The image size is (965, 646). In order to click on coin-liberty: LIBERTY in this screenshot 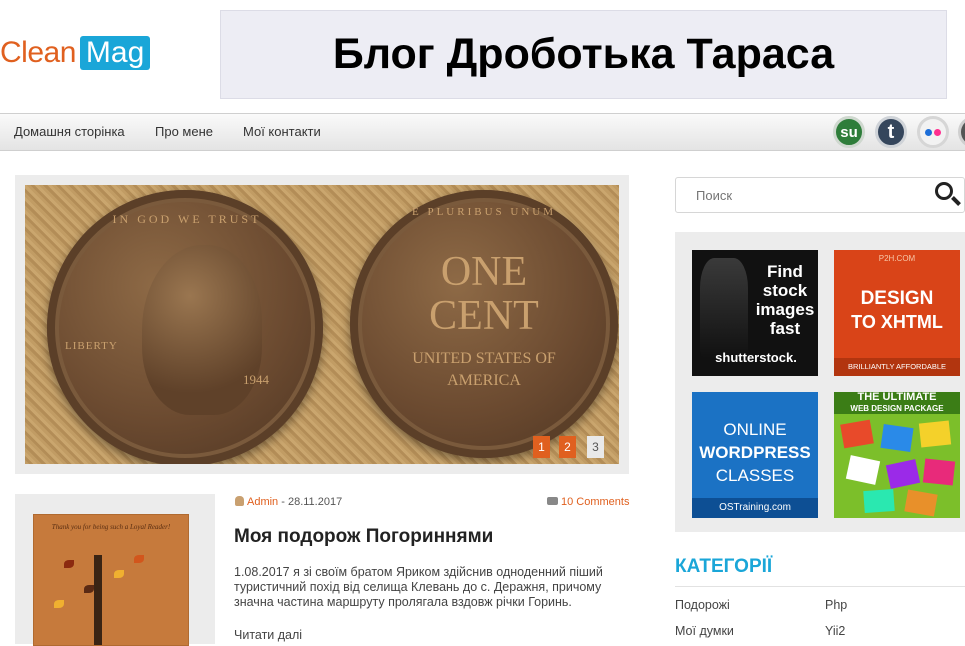, I will do `click(91, 346)`.